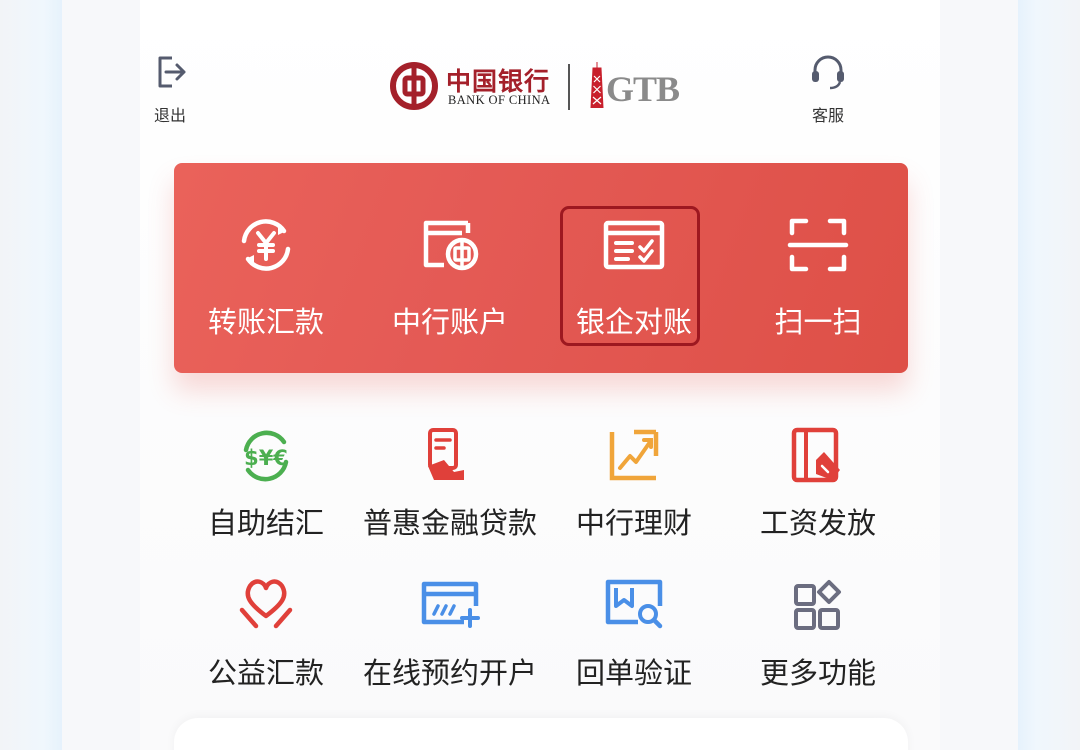 Image resolution: width=1080 pixels, height=750 pixels. I want to click on customer-service-button: 客服, so click(828, 89).